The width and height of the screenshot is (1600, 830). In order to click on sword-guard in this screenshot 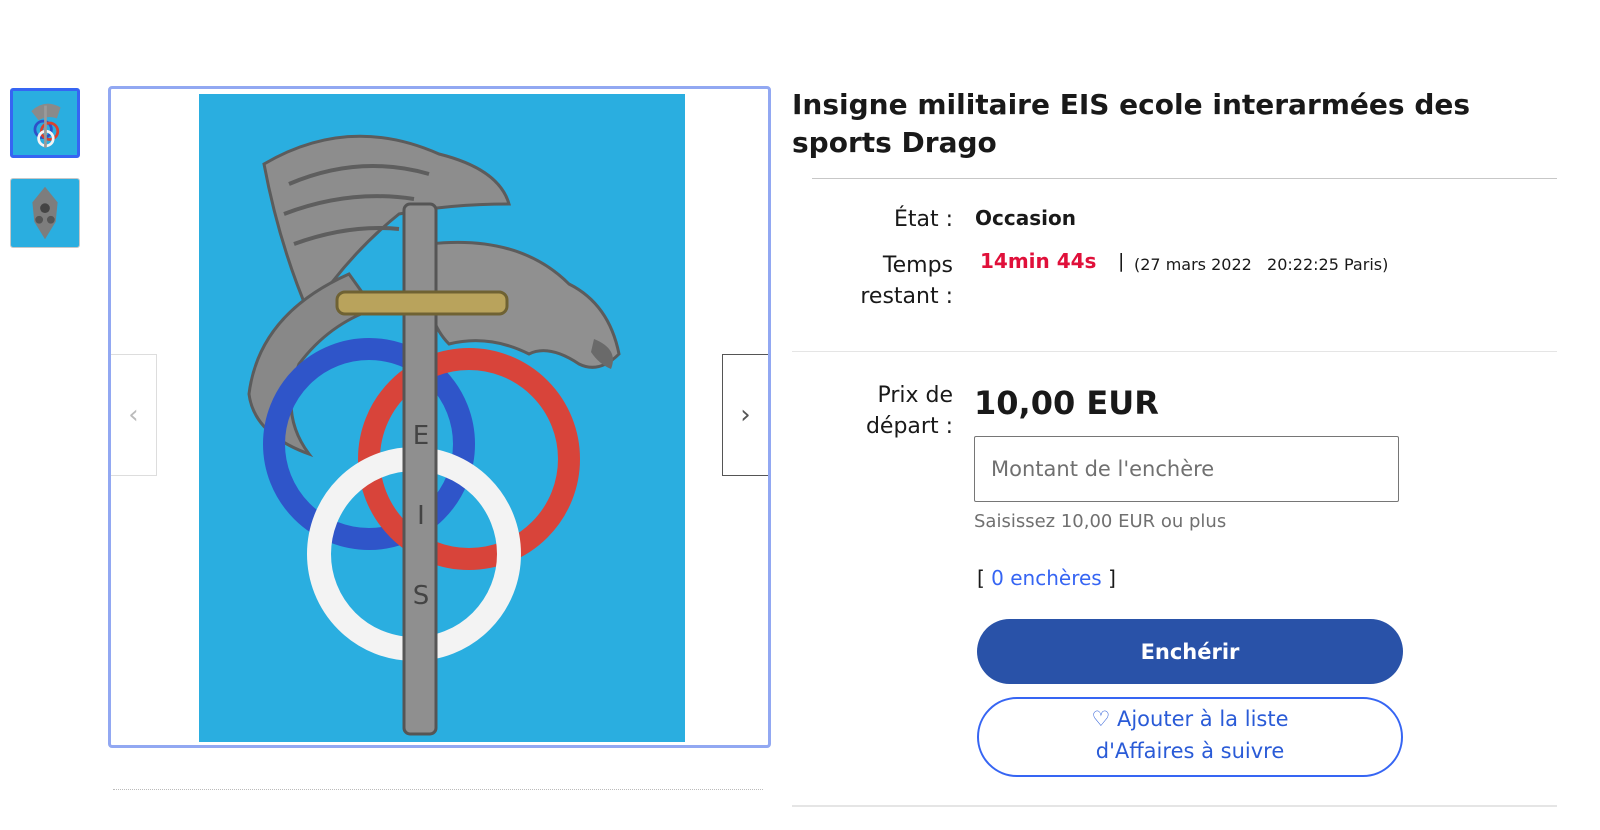, I will do `click(422, 303)`.